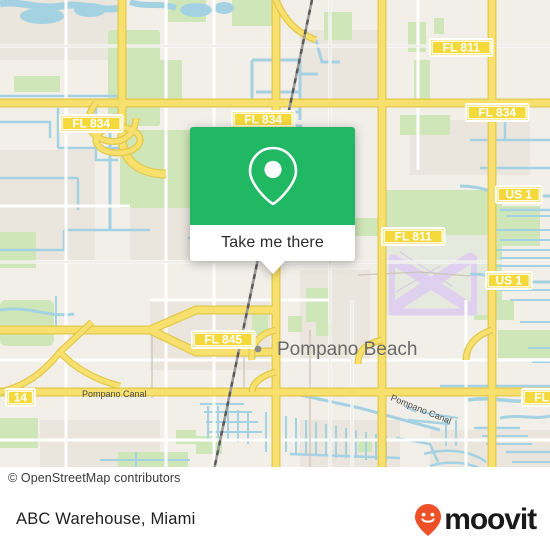 The image size is (550, 550). I want to click on road-shield: FL 814, so click(535, 397).